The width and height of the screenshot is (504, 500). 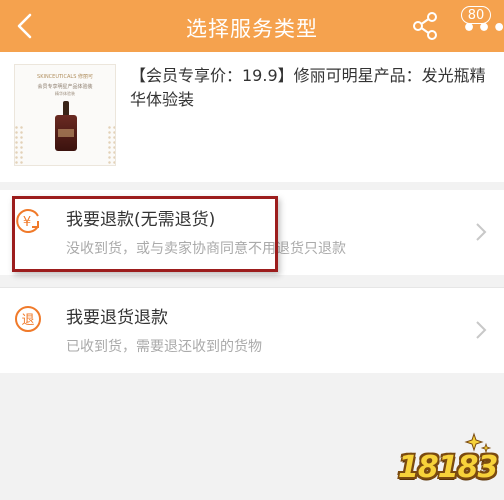 I want to click on watermark-logo: 18183, so click(x=446, y=461).